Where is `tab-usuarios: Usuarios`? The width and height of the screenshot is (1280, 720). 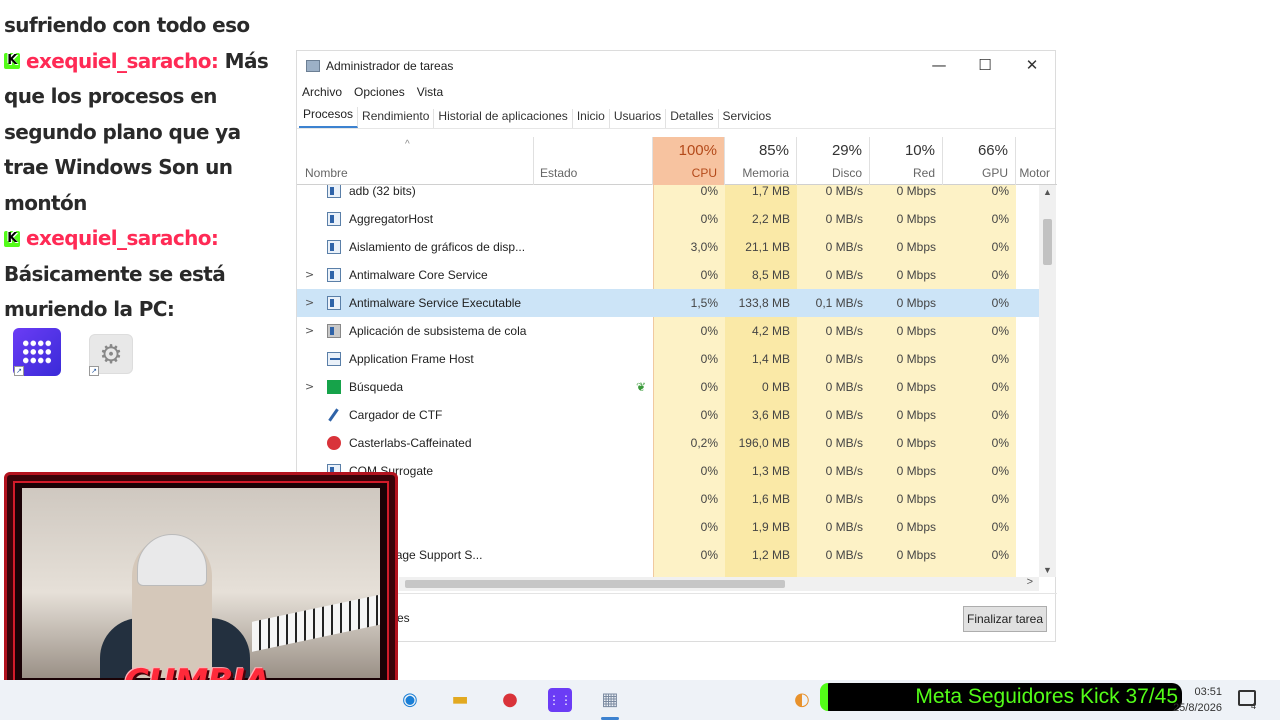
tab-usuarios: Usuarios is located at coordinates (638, 118).